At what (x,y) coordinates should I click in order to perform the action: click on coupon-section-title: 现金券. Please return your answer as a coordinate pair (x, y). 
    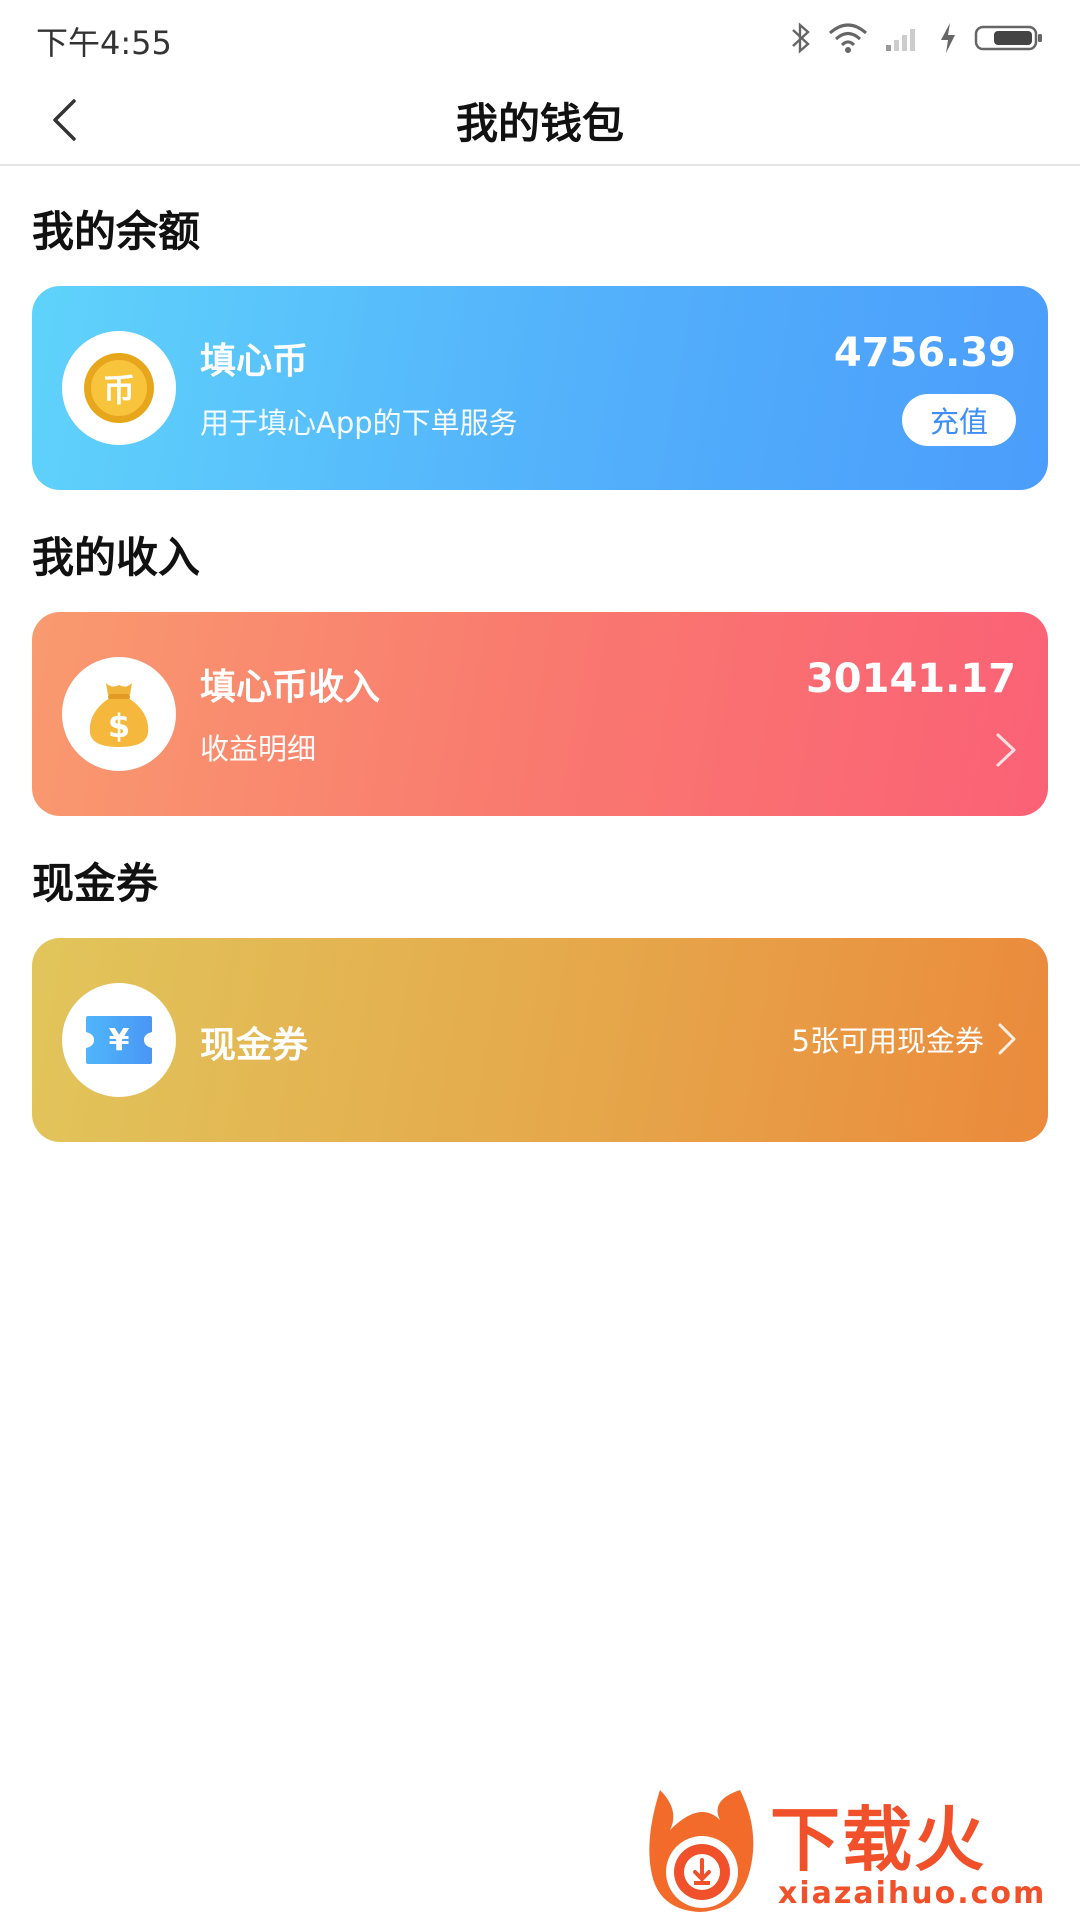
    Looking at the image, I should click on (95, 883).